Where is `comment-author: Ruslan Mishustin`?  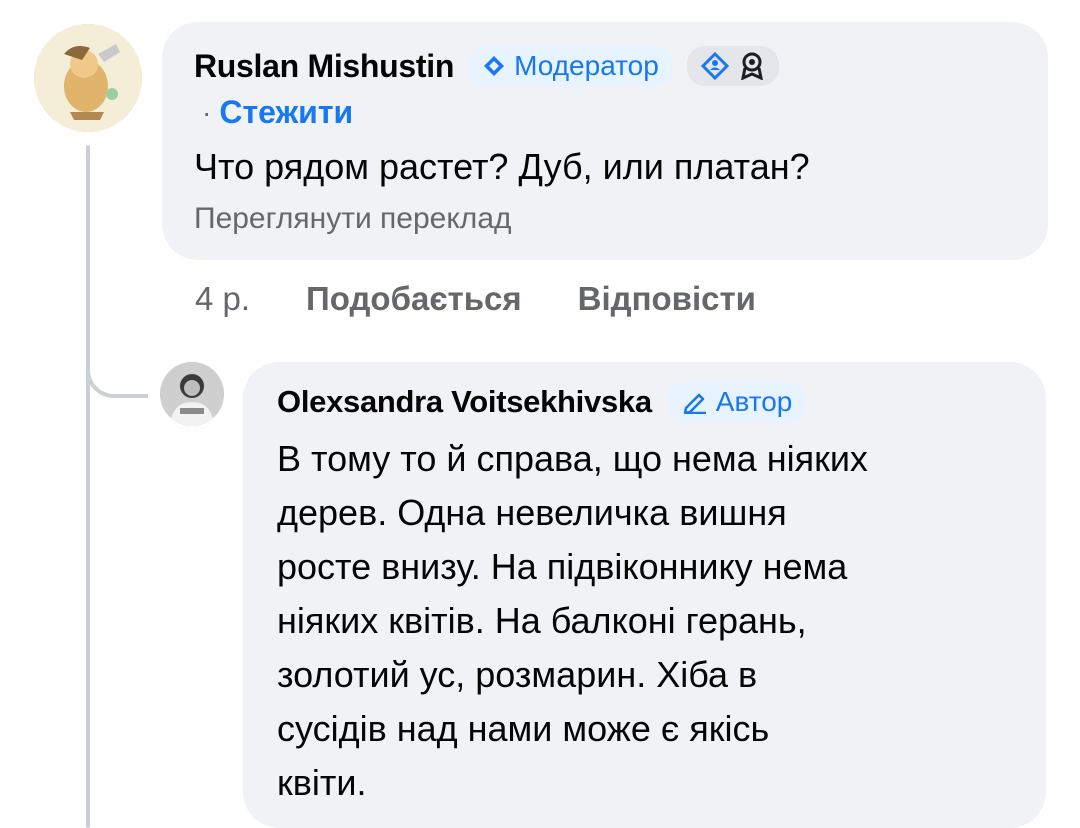
comment-author: Ruslan Mishustin is located at coordinates (324, 66).